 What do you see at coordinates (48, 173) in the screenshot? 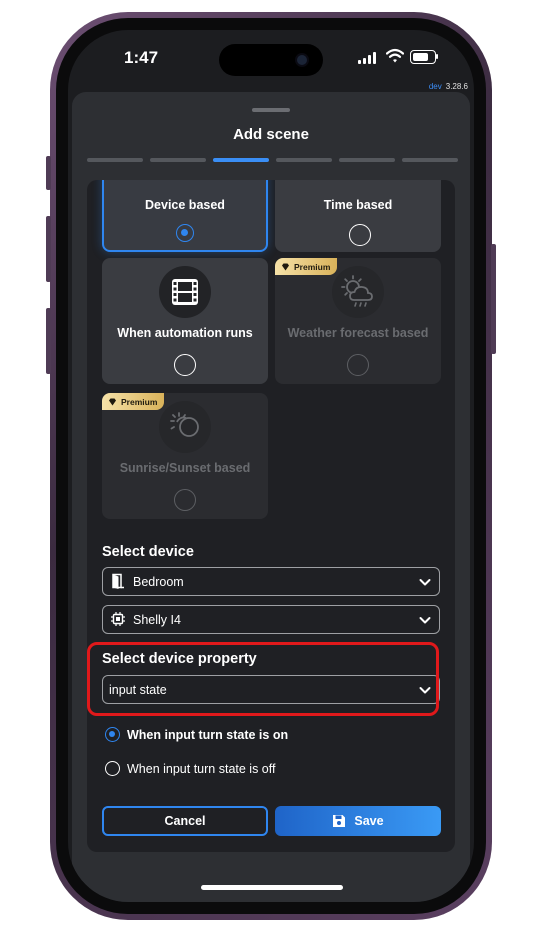
I see `side-button-mute` at bounding box center [48, 173].